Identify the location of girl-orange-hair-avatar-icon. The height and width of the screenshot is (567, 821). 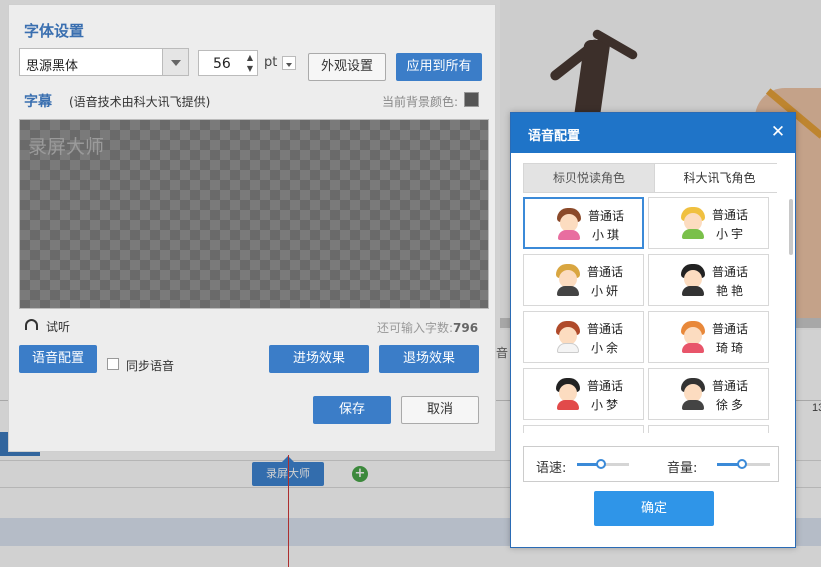
(694, 338).